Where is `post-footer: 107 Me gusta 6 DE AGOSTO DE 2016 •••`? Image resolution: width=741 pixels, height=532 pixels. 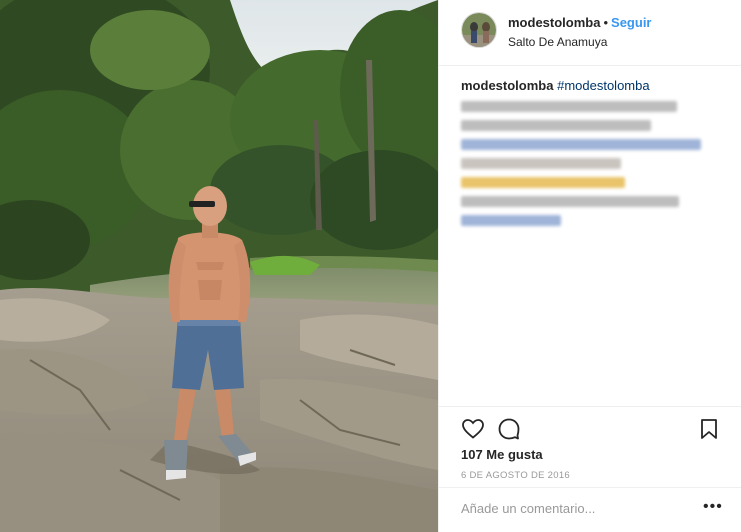
post-footer: 107 Me gusta 6 DE AGOSTO DE 2016 ••• is located at coordinates (590, 469).